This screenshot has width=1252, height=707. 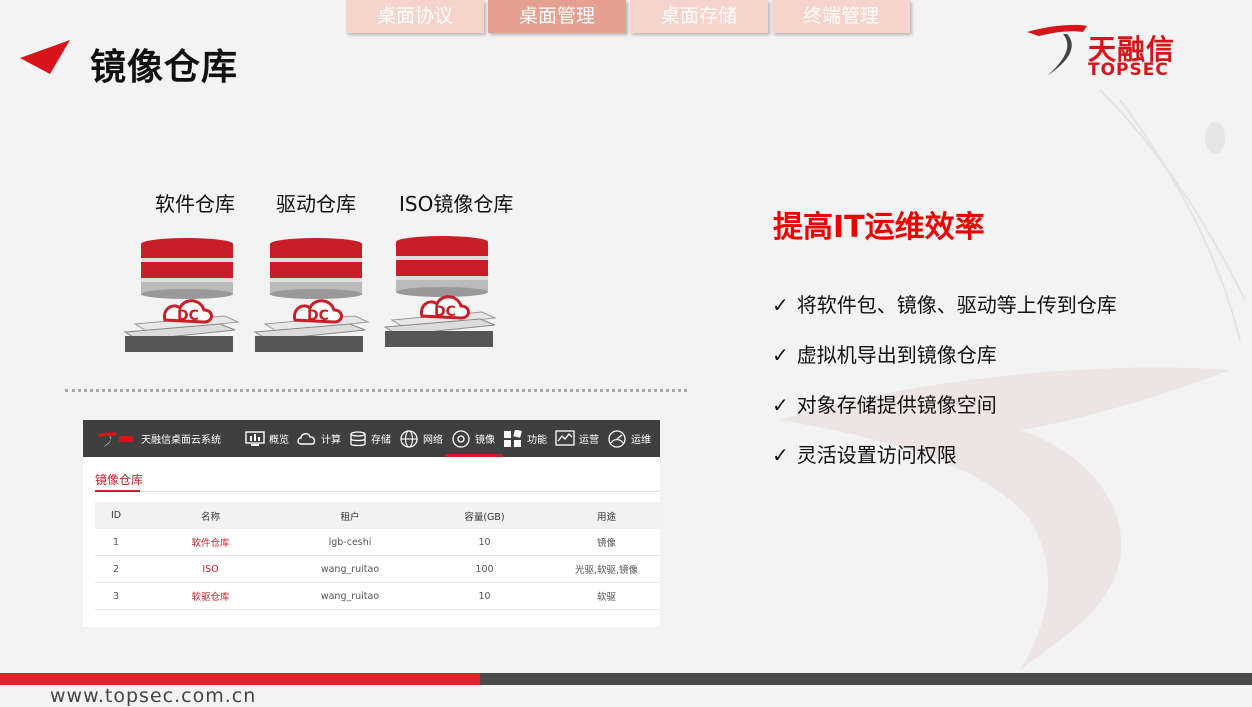 What do you see at coordinates (537, 440) in the screenshot?
I see `nav-label: 功能` at bounding box center [537, 440].